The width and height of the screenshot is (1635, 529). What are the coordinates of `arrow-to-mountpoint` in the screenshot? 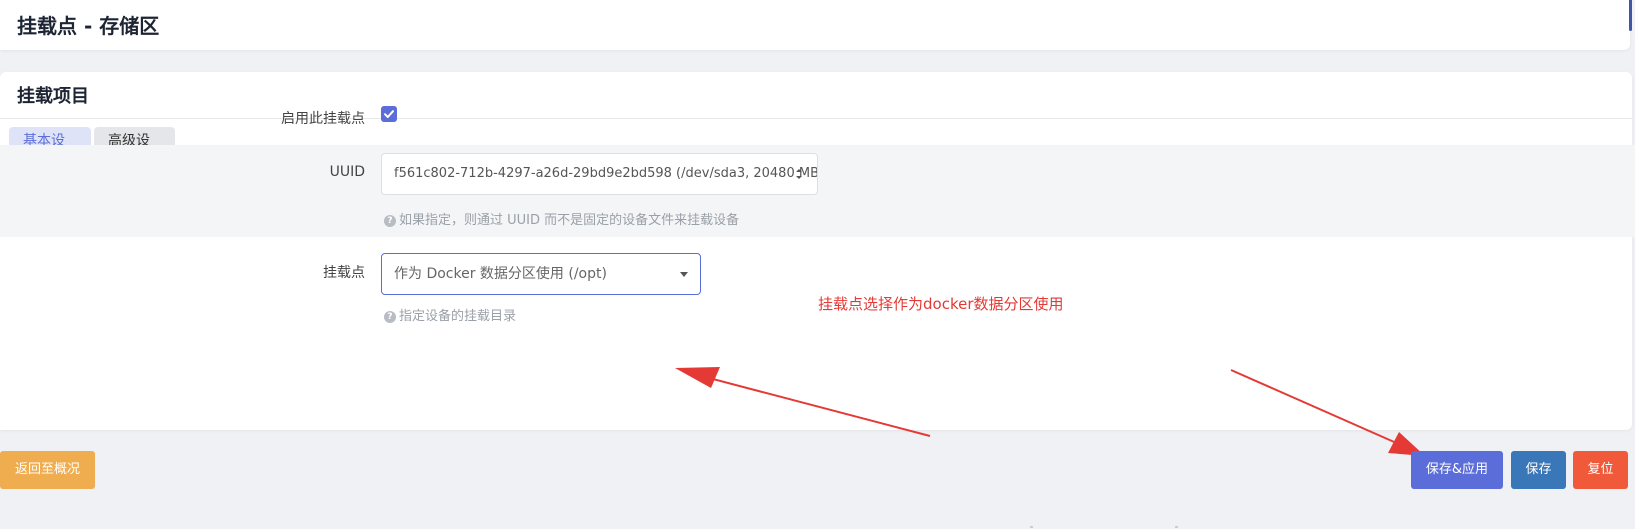 It's located at (803, 402).